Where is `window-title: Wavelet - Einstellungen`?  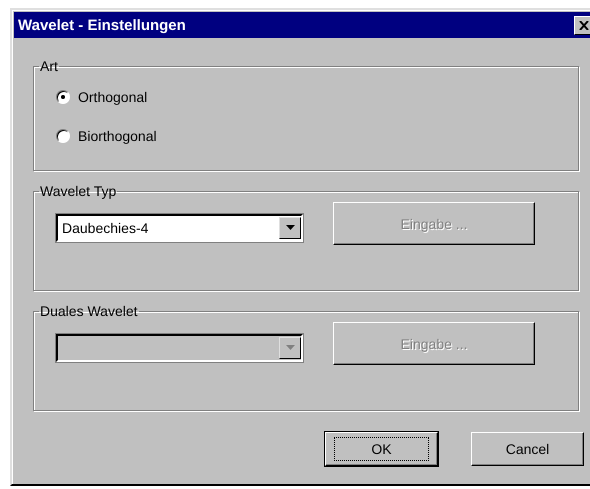
window-title: Wavelet - Einstellungen is located at coordinates (102, 25).